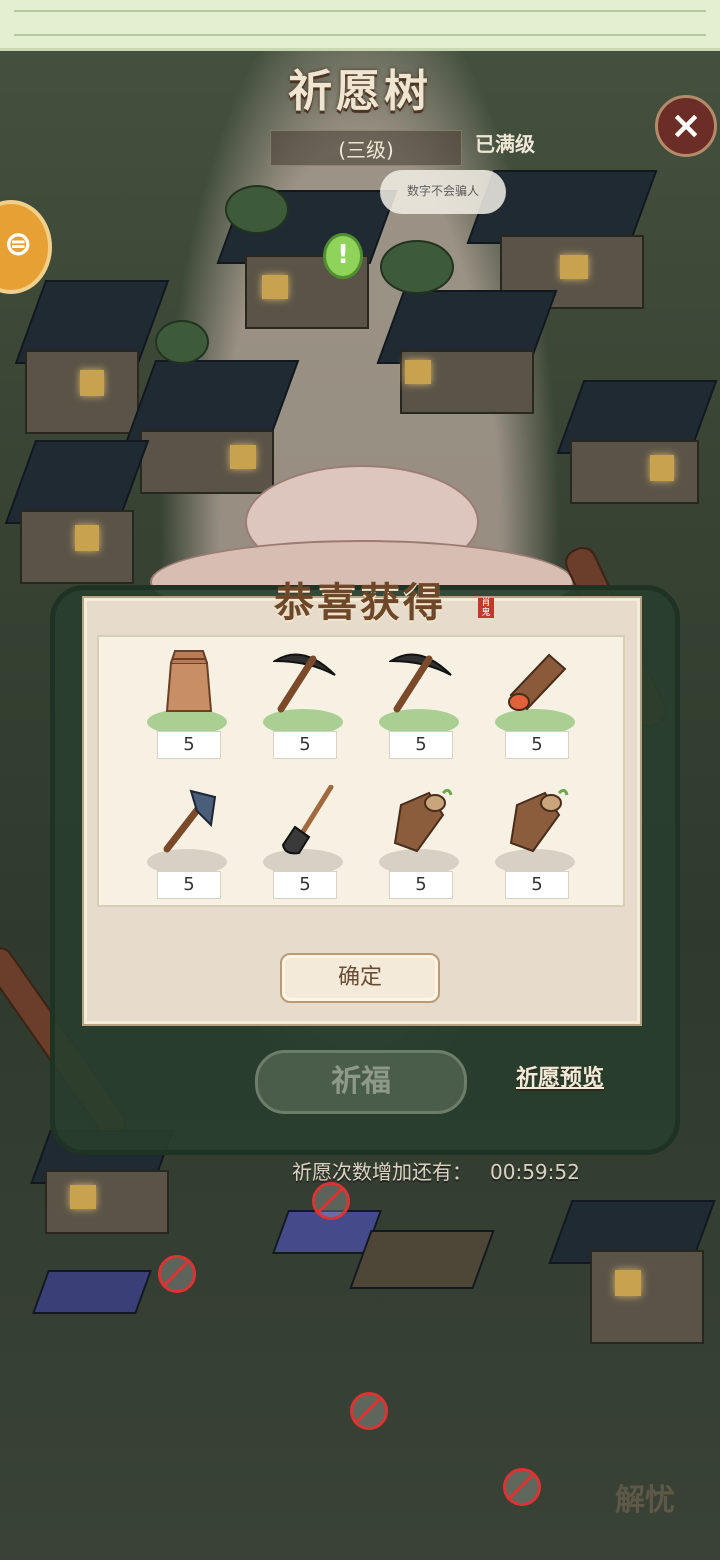  What do you see at coordinates (343, 256) in the screenshot?
I see `quest-alert-icon: !` at bounding box center [343, 256].